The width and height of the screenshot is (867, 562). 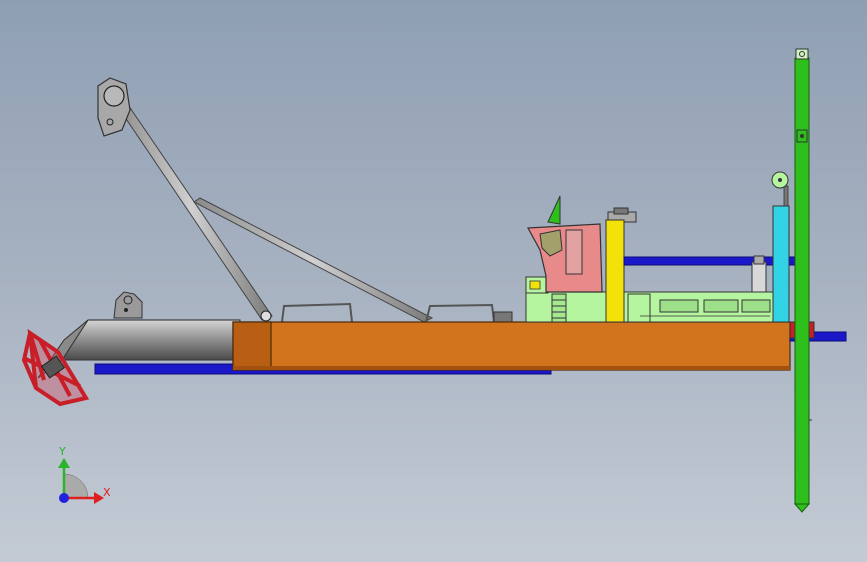 I want to click on ladder-winch-block, so click(x=128, y=305).